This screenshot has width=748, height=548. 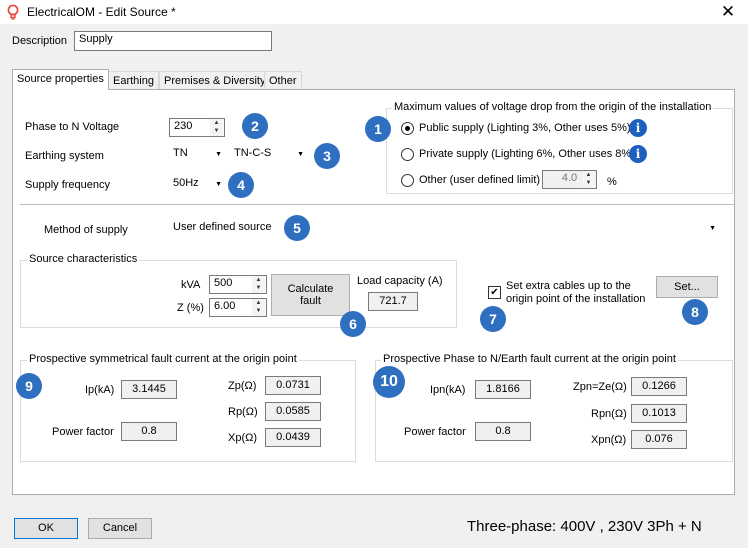 I want to click on phase-voltage-stepper: 230 ▲ ▼, so click(x=197, y=127).